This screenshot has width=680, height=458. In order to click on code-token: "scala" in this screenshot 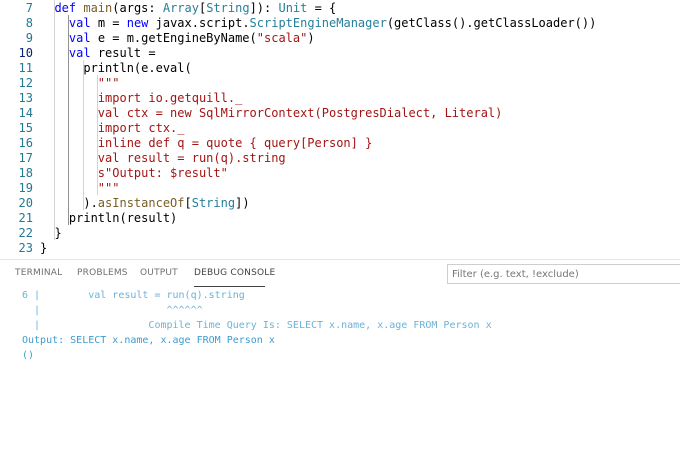, I will do `click(282, 38)`.